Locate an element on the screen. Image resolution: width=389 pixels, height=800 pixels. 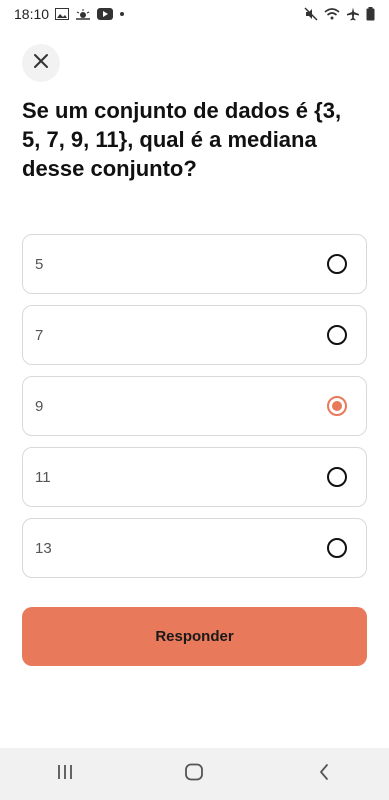
youtube-icon is located at coordinates (105, 14).